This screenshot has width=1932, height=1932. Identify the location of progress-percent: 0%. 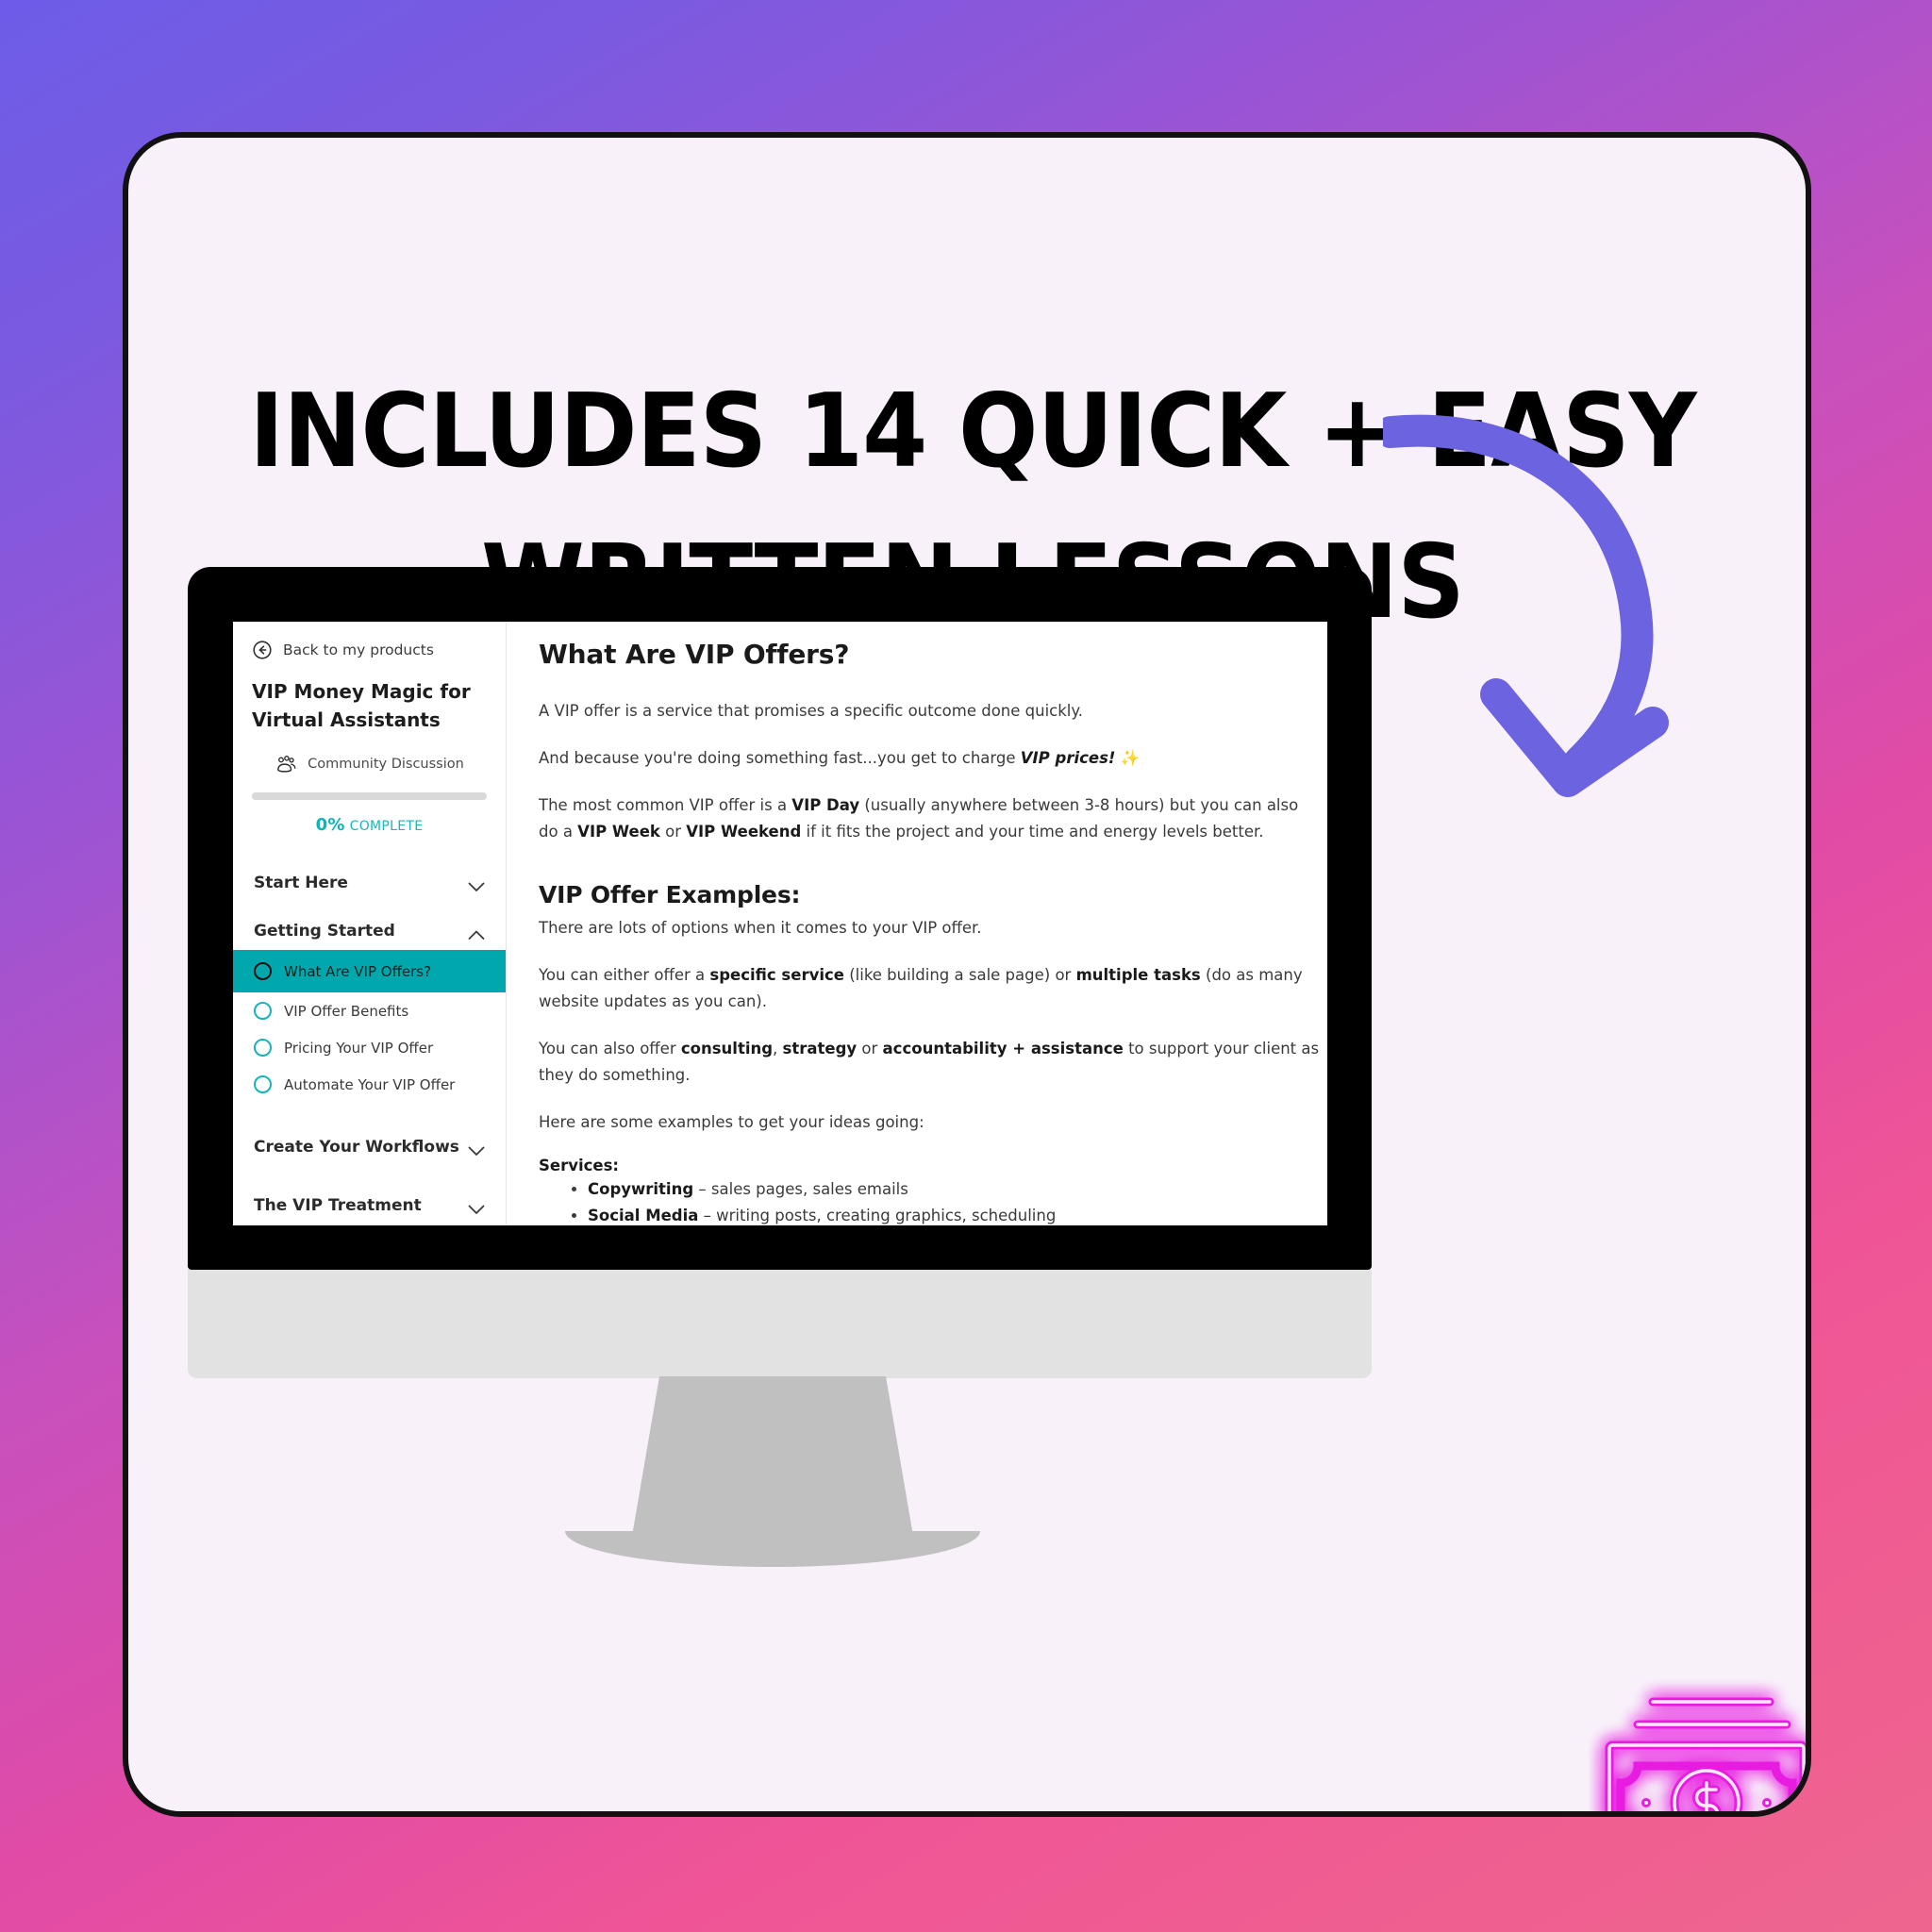
(330, 825).